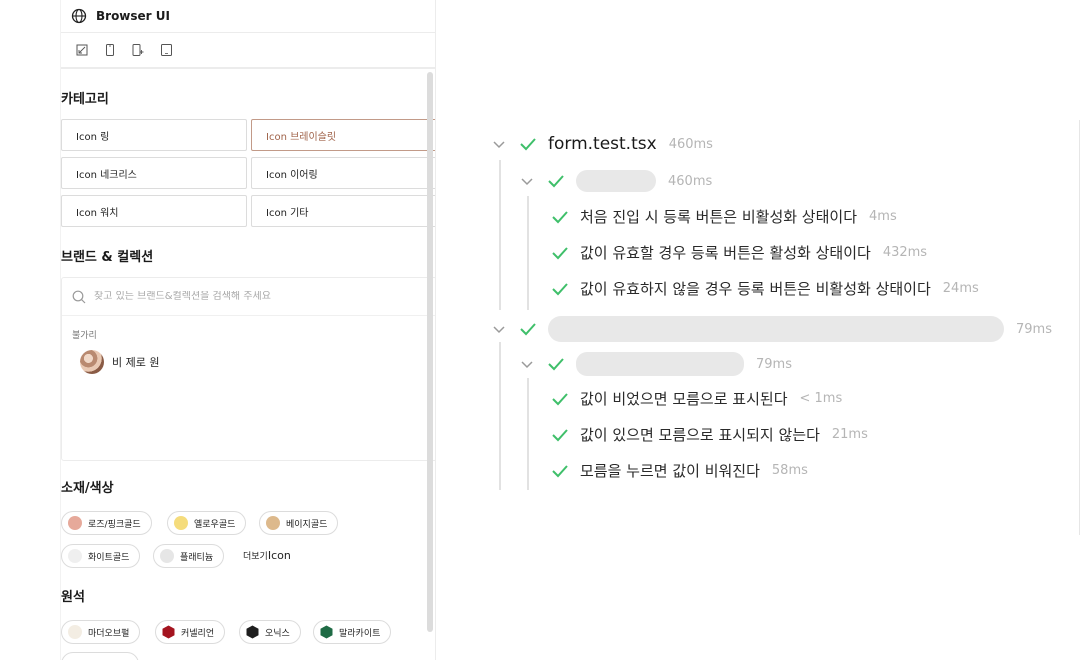 The height and width of the screenshot is (660, 1080). What do you see at coordinates (248, 369) in the screenshot?
I see `brand-search-box: 불가리 비 제로 원` at bounding box center [248, 369].